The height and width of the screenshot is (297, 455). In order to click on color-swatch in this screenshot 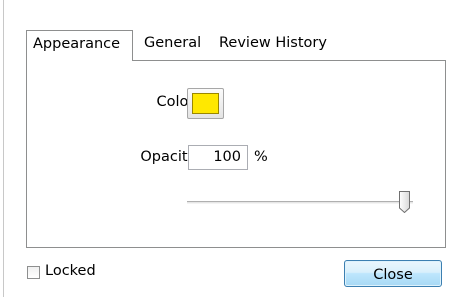, I will do `click(205, 103)`.